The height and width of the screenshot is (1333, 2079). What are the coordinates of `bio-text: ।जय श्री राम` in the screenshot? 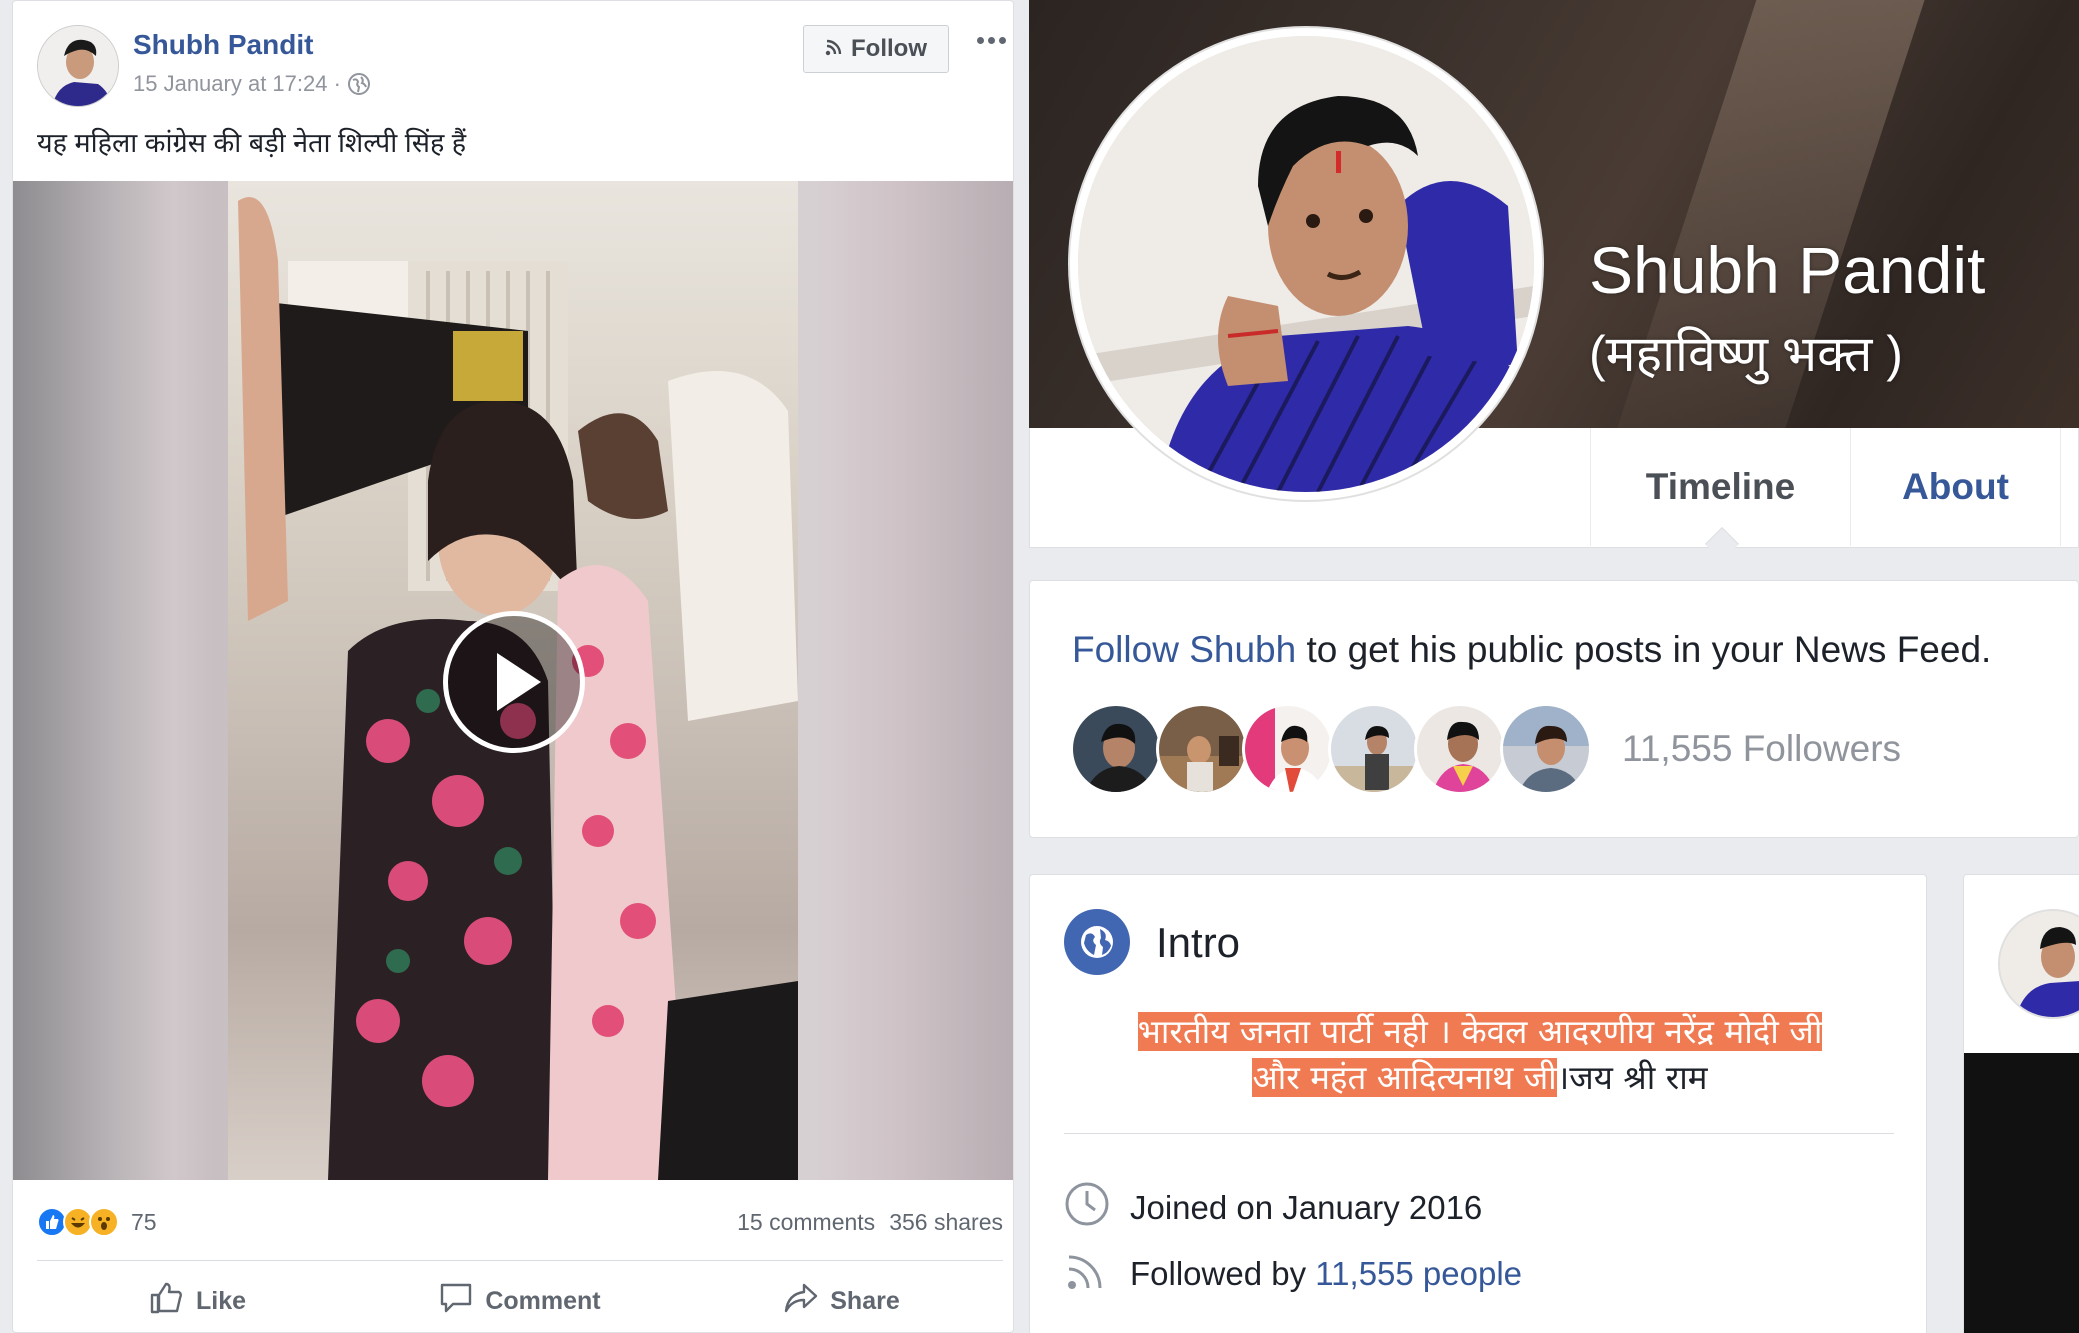 It's located at (1632, 1077).